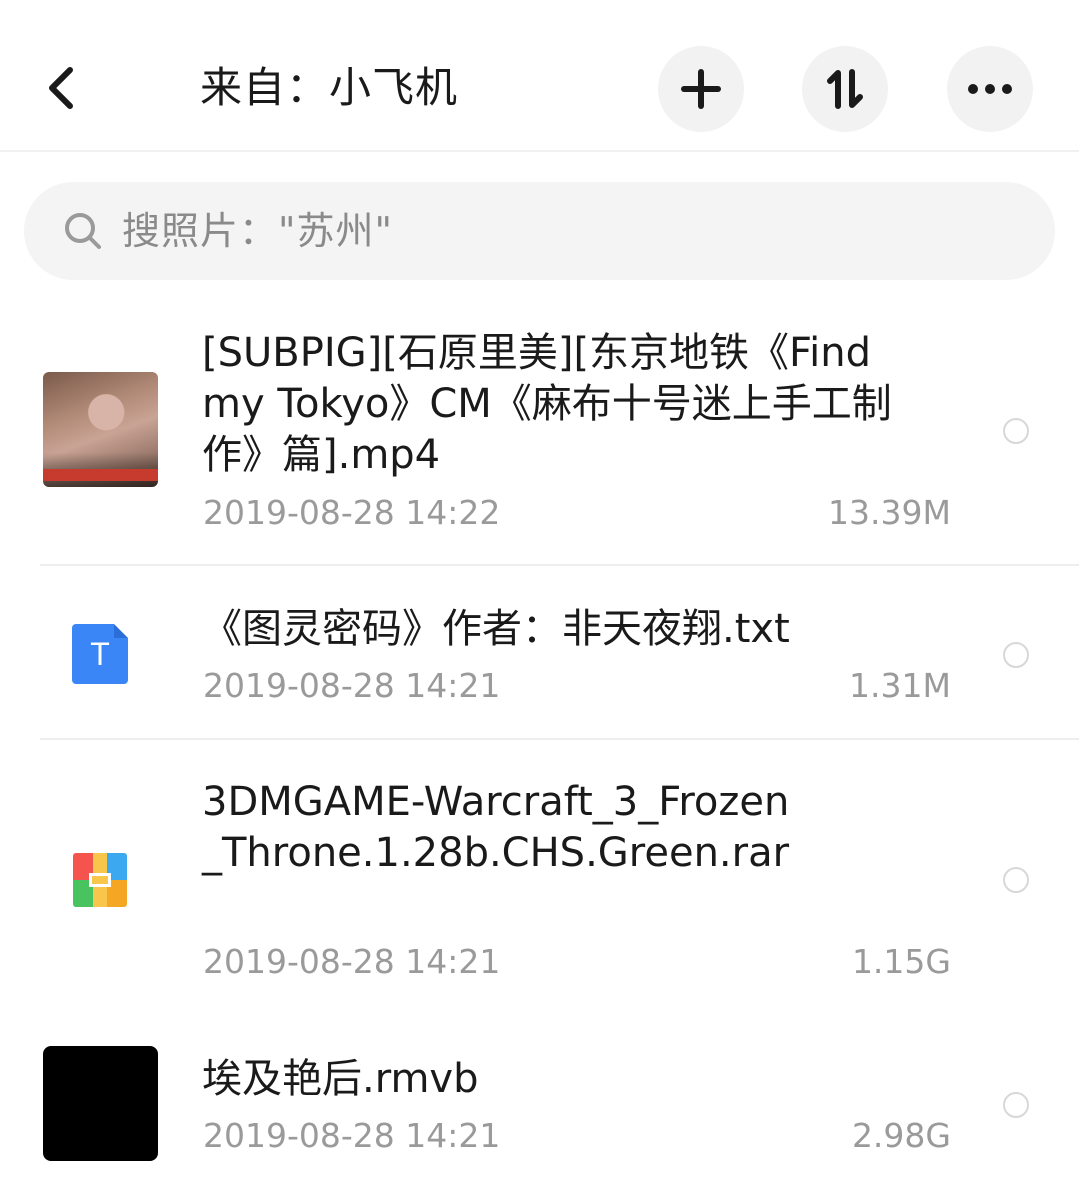  I want to click on ellipsis-icon, so click(990, 89).